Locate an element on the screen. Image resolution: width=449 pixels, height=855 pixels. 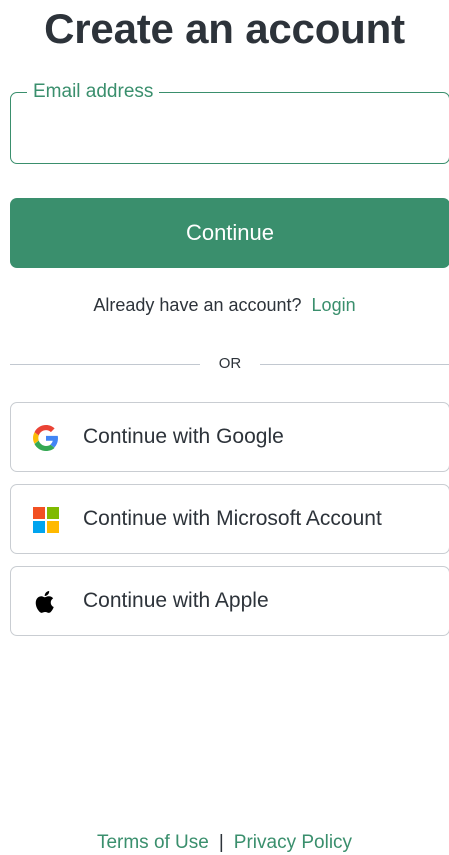
continue-with-microsoft-button: Continue with Microsoft Account is located at coordinates (229, 519).